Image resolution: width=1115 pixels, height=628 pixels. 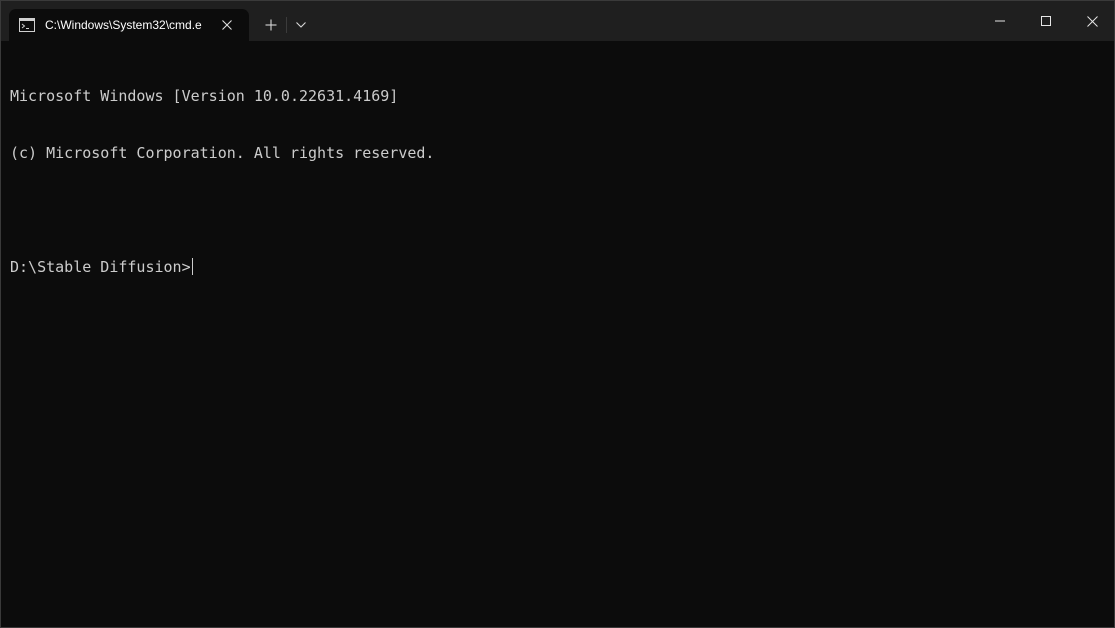 I want to click on tab-cmd: C:\Windows\System32\cmd.e, so click(x=129, y=25).